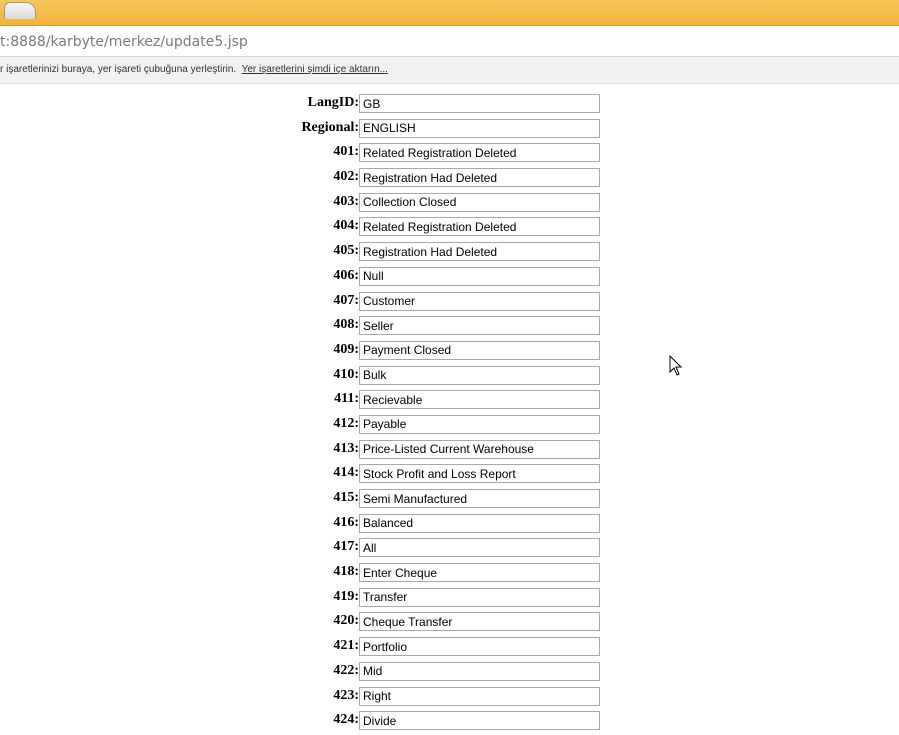 This screenshot has width=899, height=735. What do you see at coordinates (346, 275) in the screenshot?
I see `field-label: 406:` at bounding box center [346, 275].